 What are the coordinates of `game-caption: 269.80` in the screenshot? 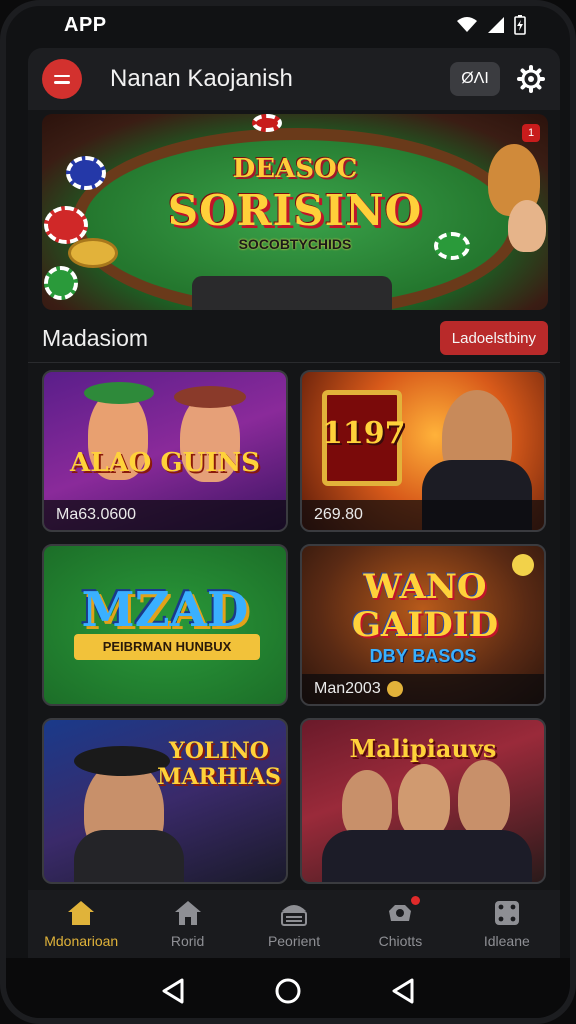 It's located at (423, 515).